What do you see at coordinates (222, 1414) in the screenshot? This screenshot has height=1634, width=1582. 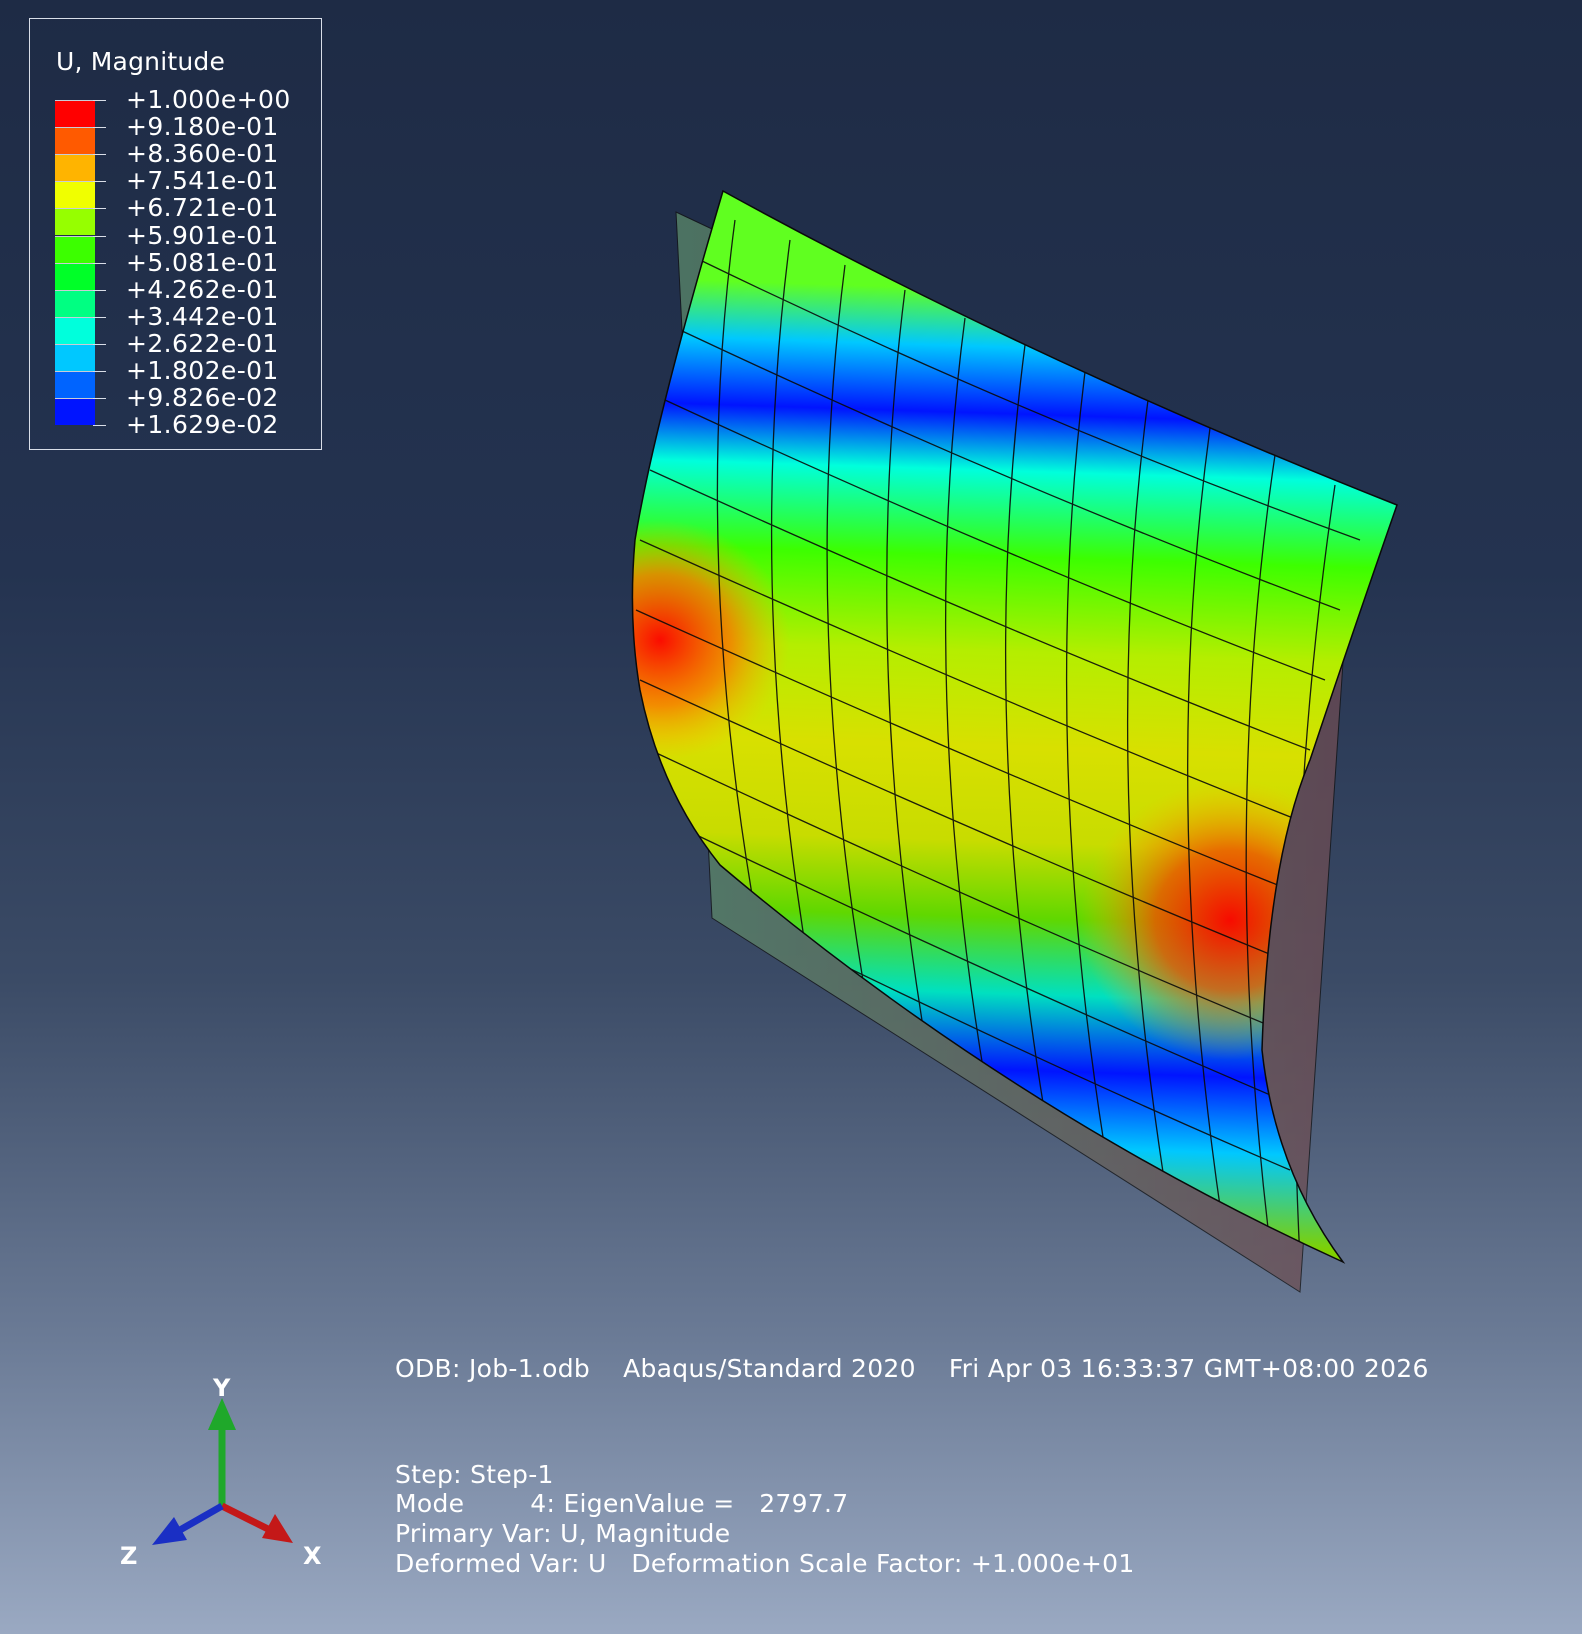 I see `y-axis-arrow-icon` at bounding box center [222, 1414].